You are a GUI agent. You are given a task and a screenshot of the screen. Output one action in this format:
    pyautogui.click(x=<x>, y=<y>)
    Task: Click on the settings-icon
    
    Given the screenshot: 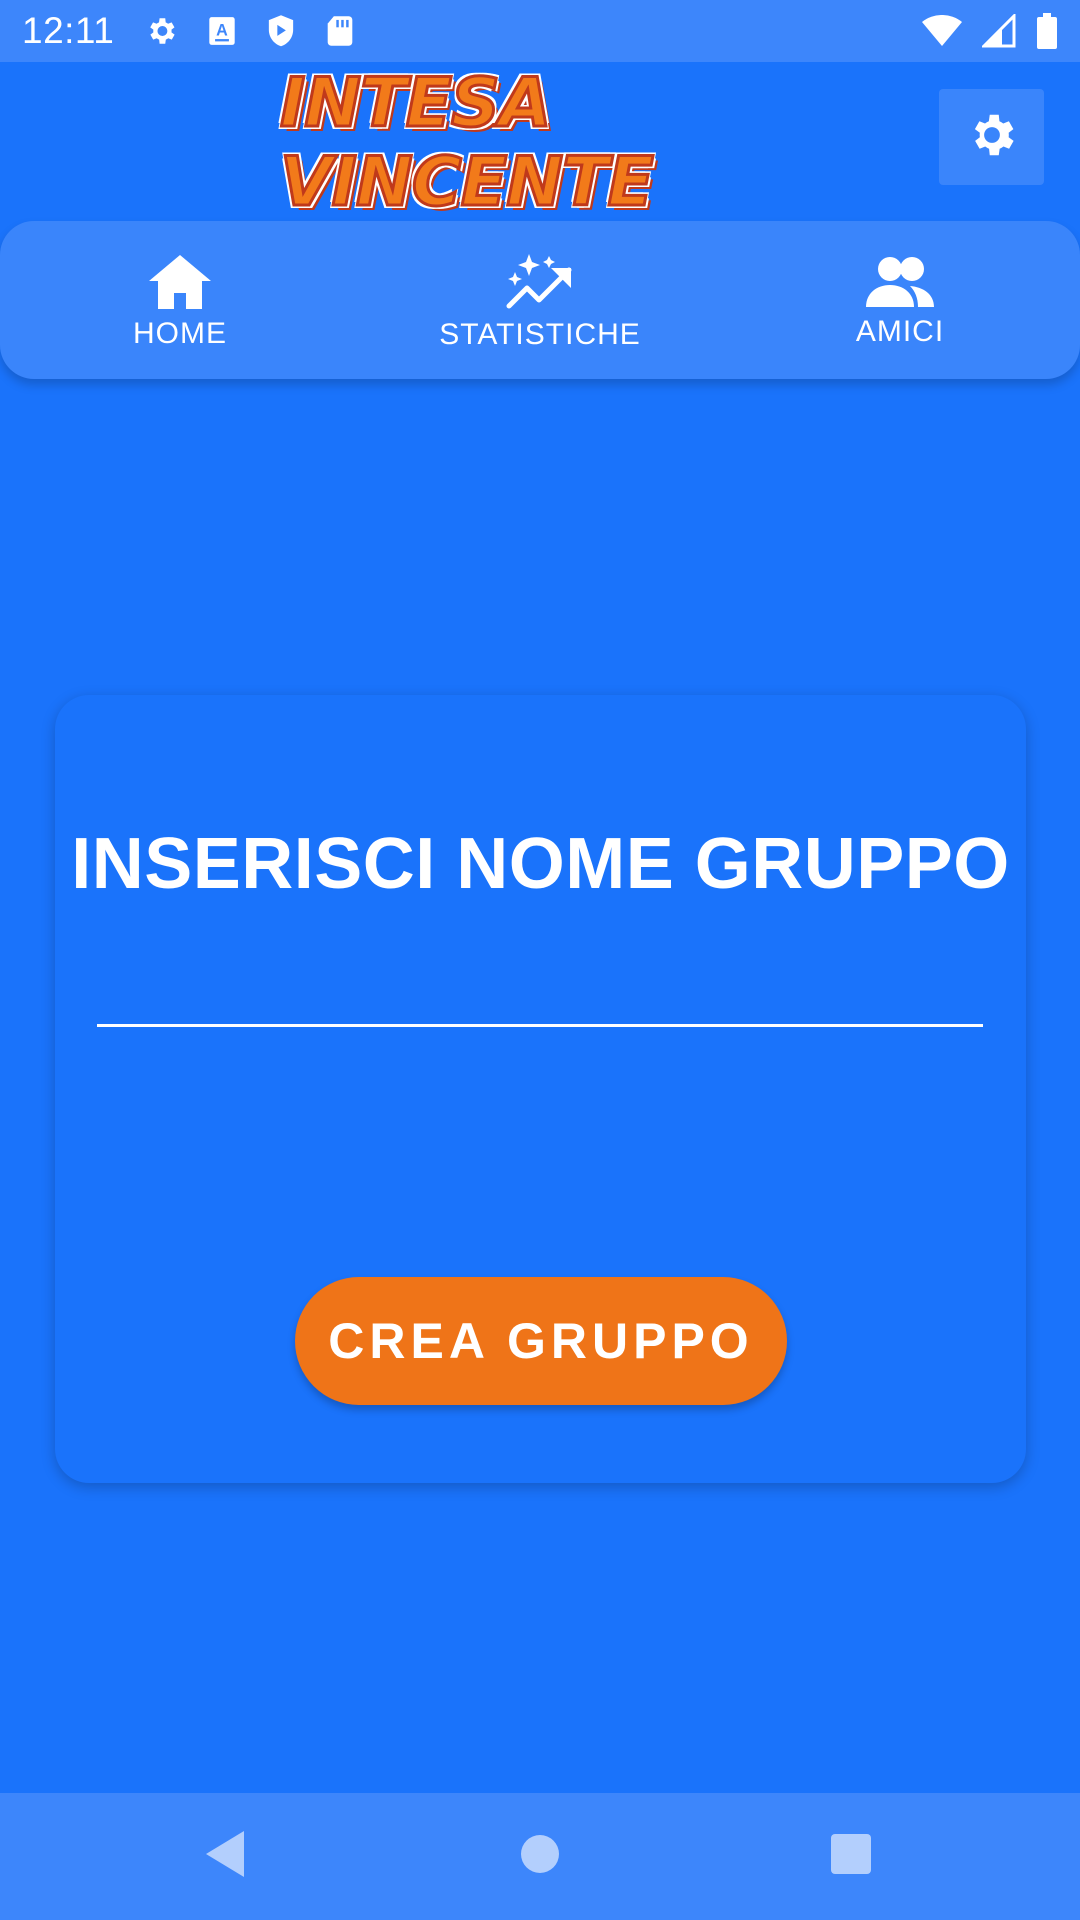 What is the action you would take?
    pyautogui.click(x=161, y=31)
    